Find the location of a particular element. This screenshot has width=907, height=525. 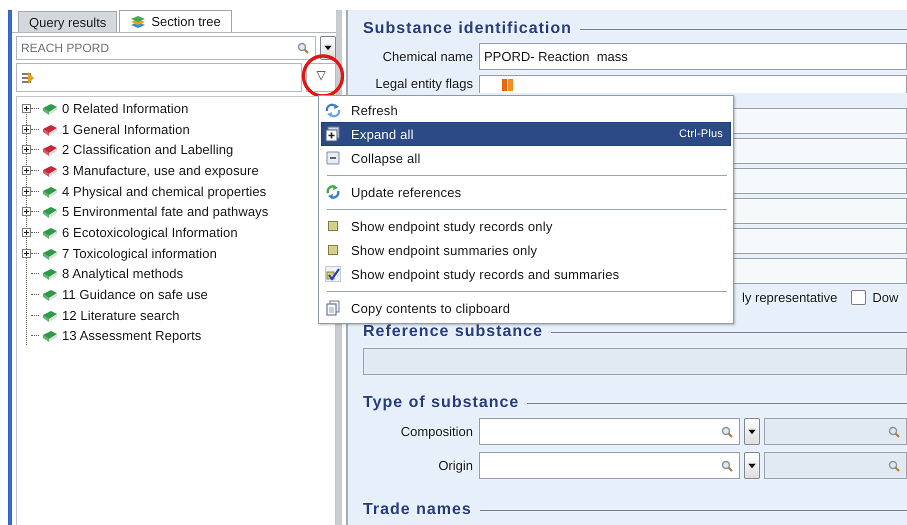

refresh-icon is located at coordinates (333, 110).